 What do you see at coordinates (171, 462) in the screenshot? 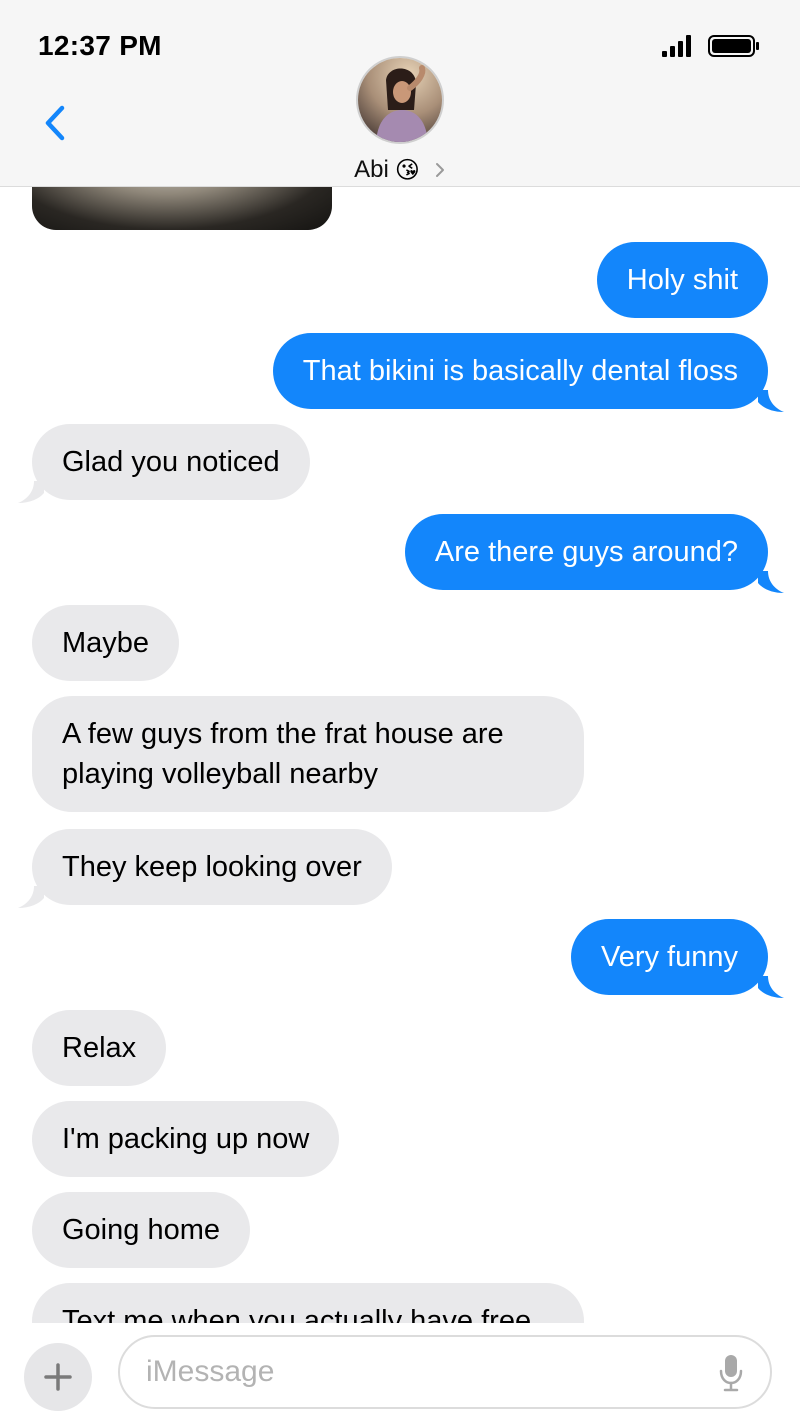
I see `incoming-message: Glad you noticed` at bounding box center [171, 462].